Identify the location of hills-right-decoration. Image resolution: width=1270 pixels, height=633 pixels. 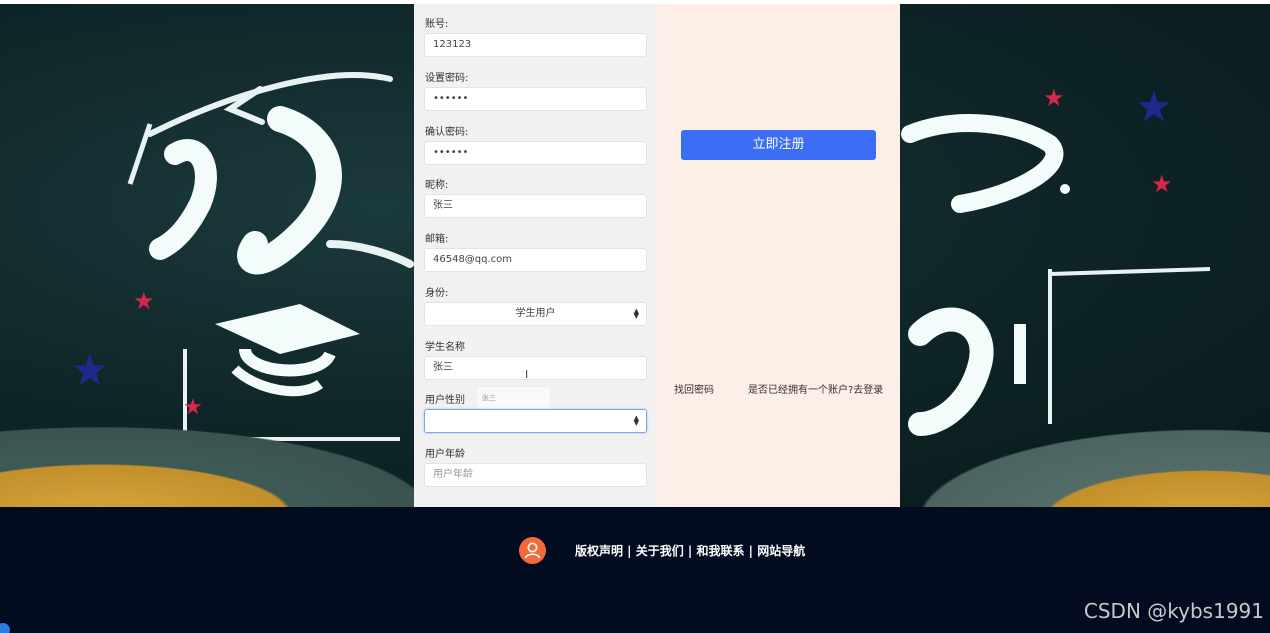
(1090, 467).